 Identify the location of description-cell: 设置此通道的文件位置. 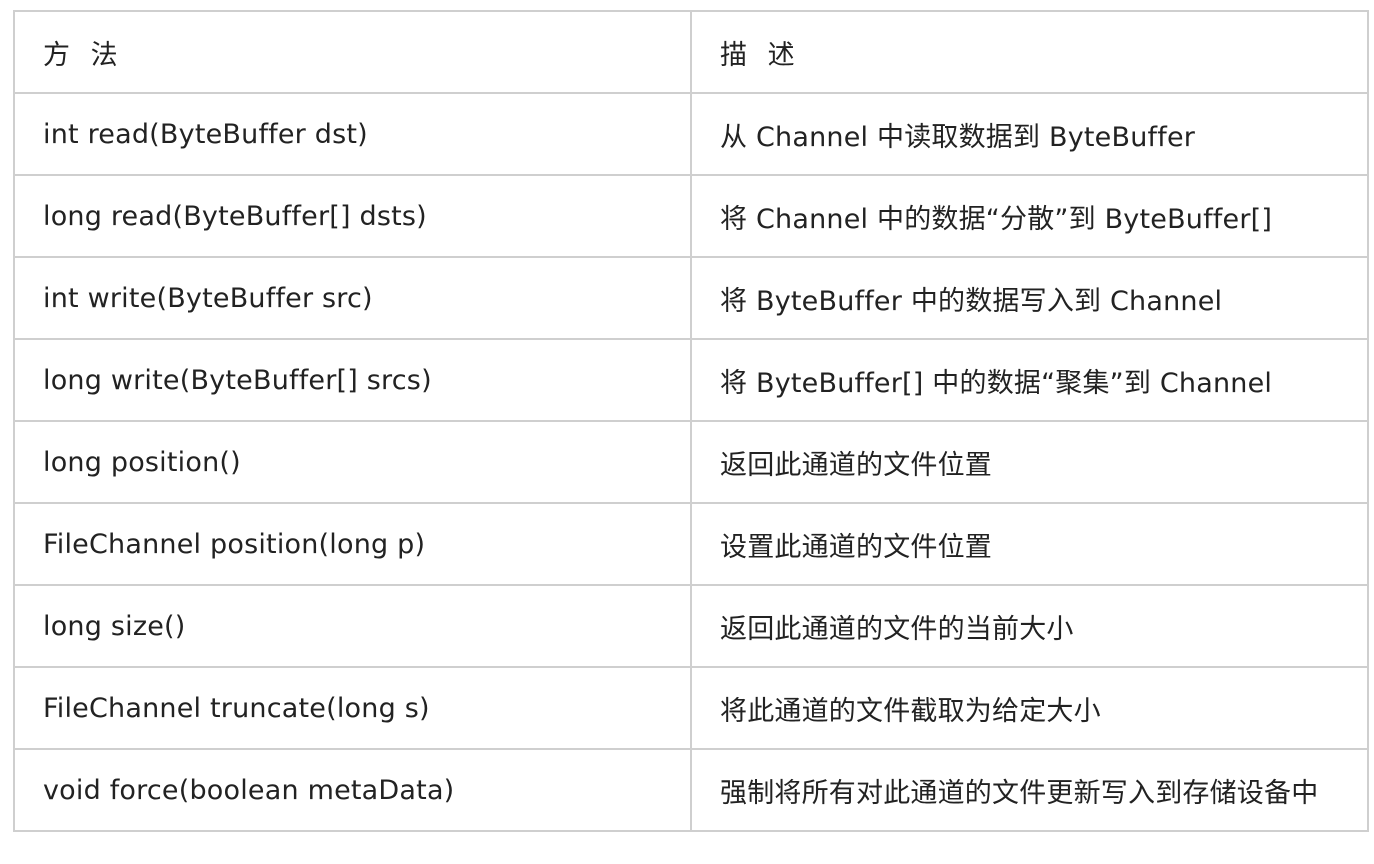
(1029, 544).